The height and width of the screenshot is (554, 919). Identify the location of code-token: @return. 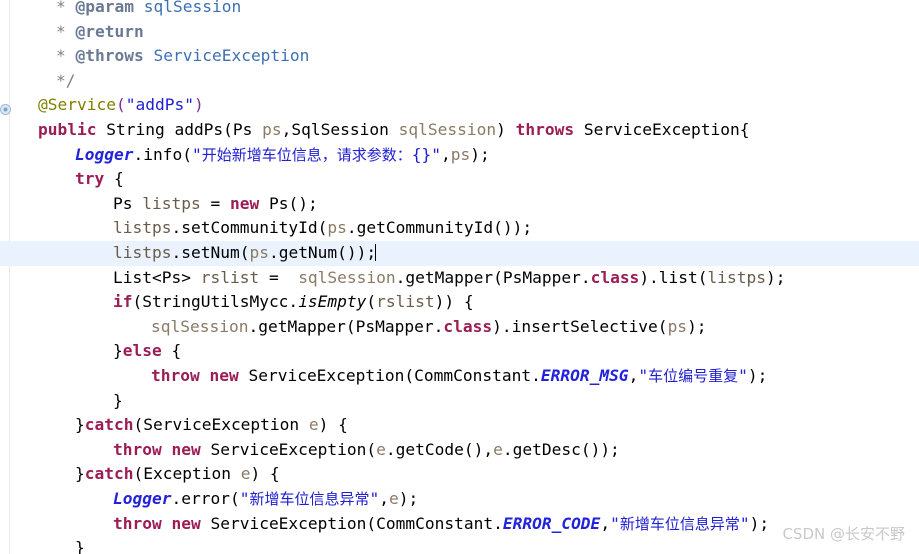
(109, 31).